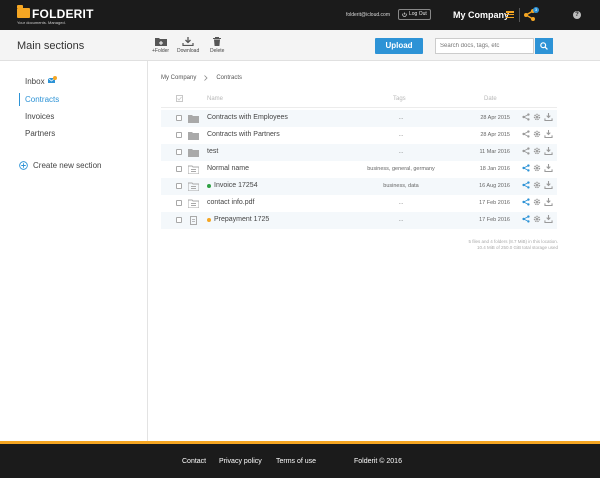 This screenshot has height=478, width=600. I want to click on search-icon, so click(544, 46).